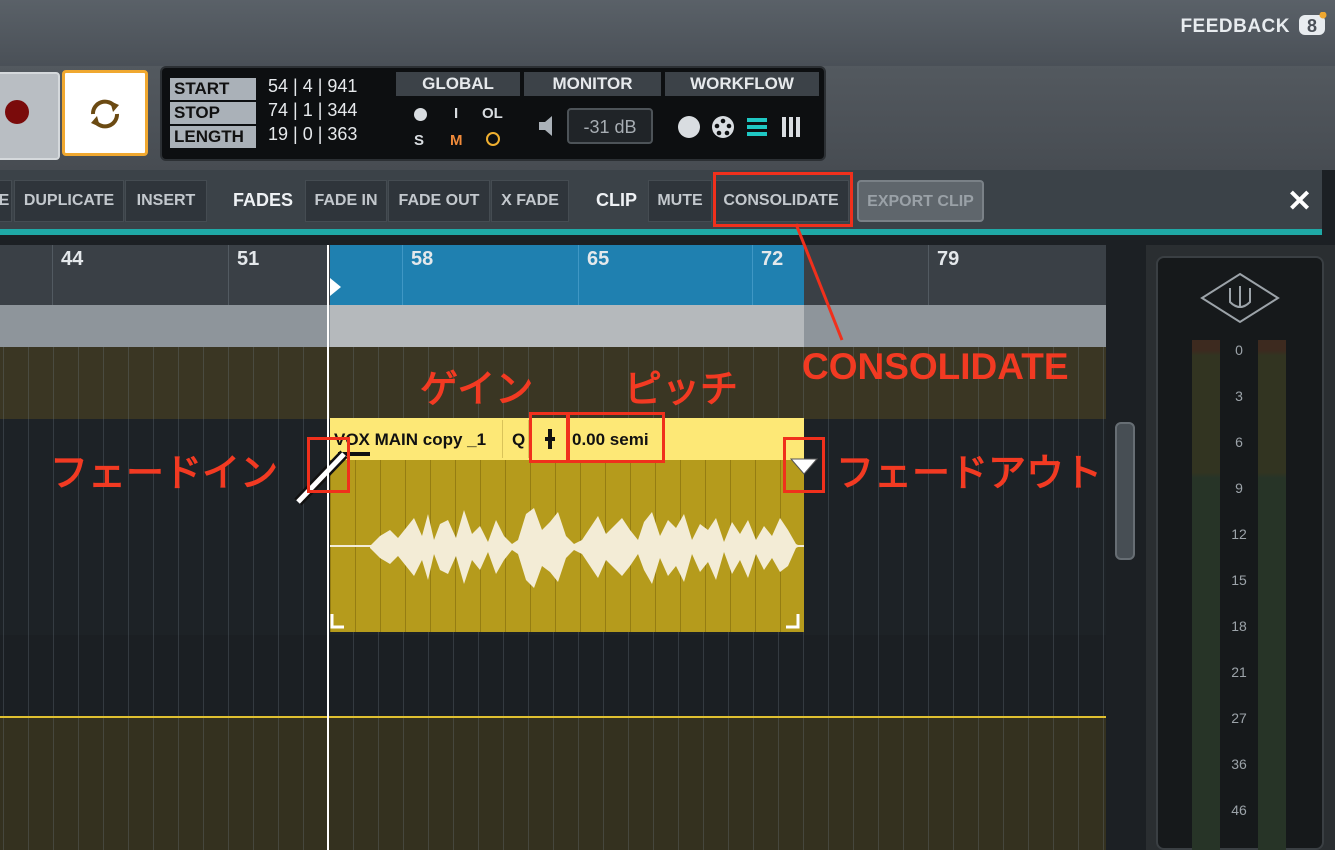  I want to click on fade-in-highlight, so click(328, 465).